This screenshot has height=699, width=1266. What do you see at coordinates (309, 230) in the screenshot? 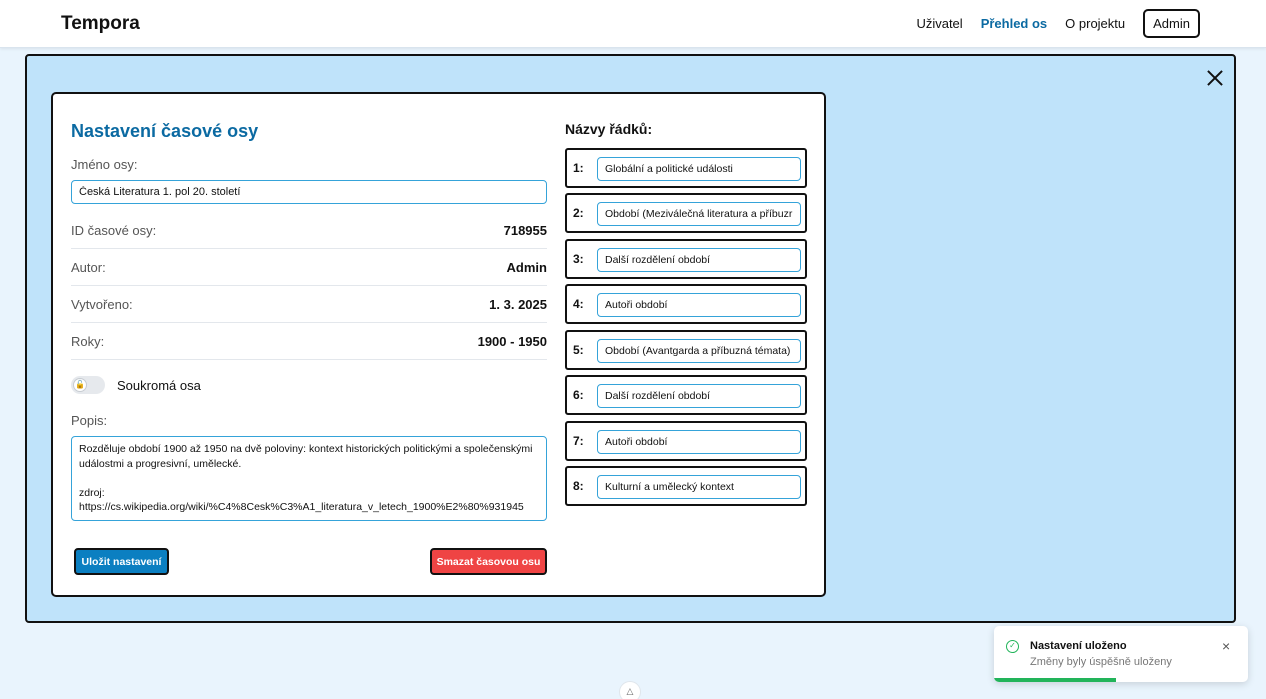
I see `info-row-id: ID časové osy: 718955` at bounding box center [309, 230].